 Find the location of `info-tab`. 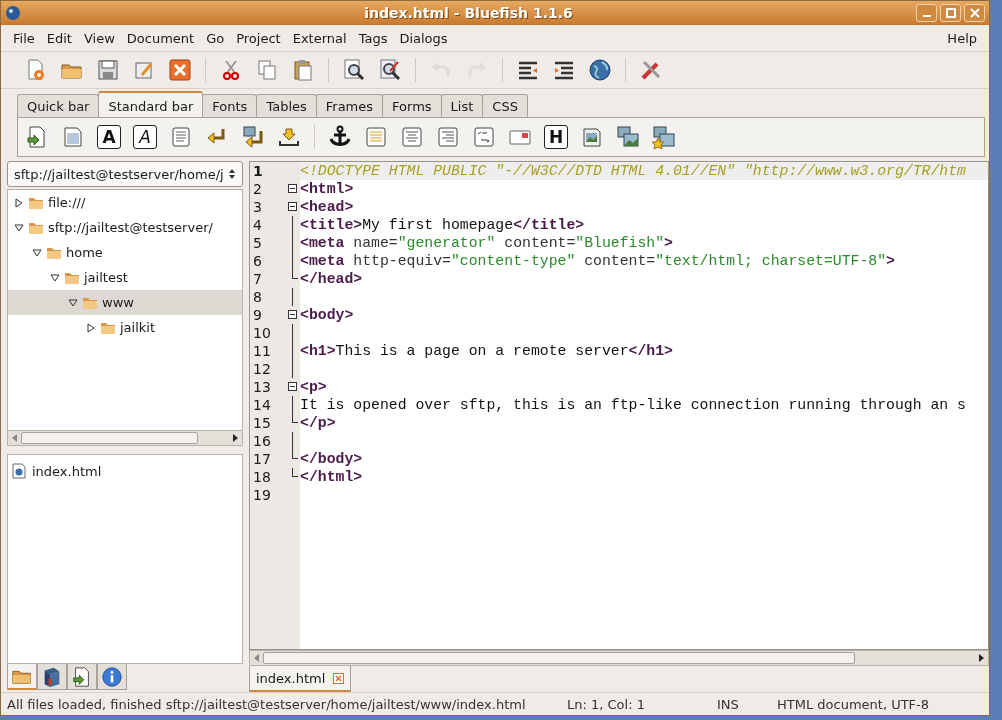

info-tab is located at coordinates (112, 677).